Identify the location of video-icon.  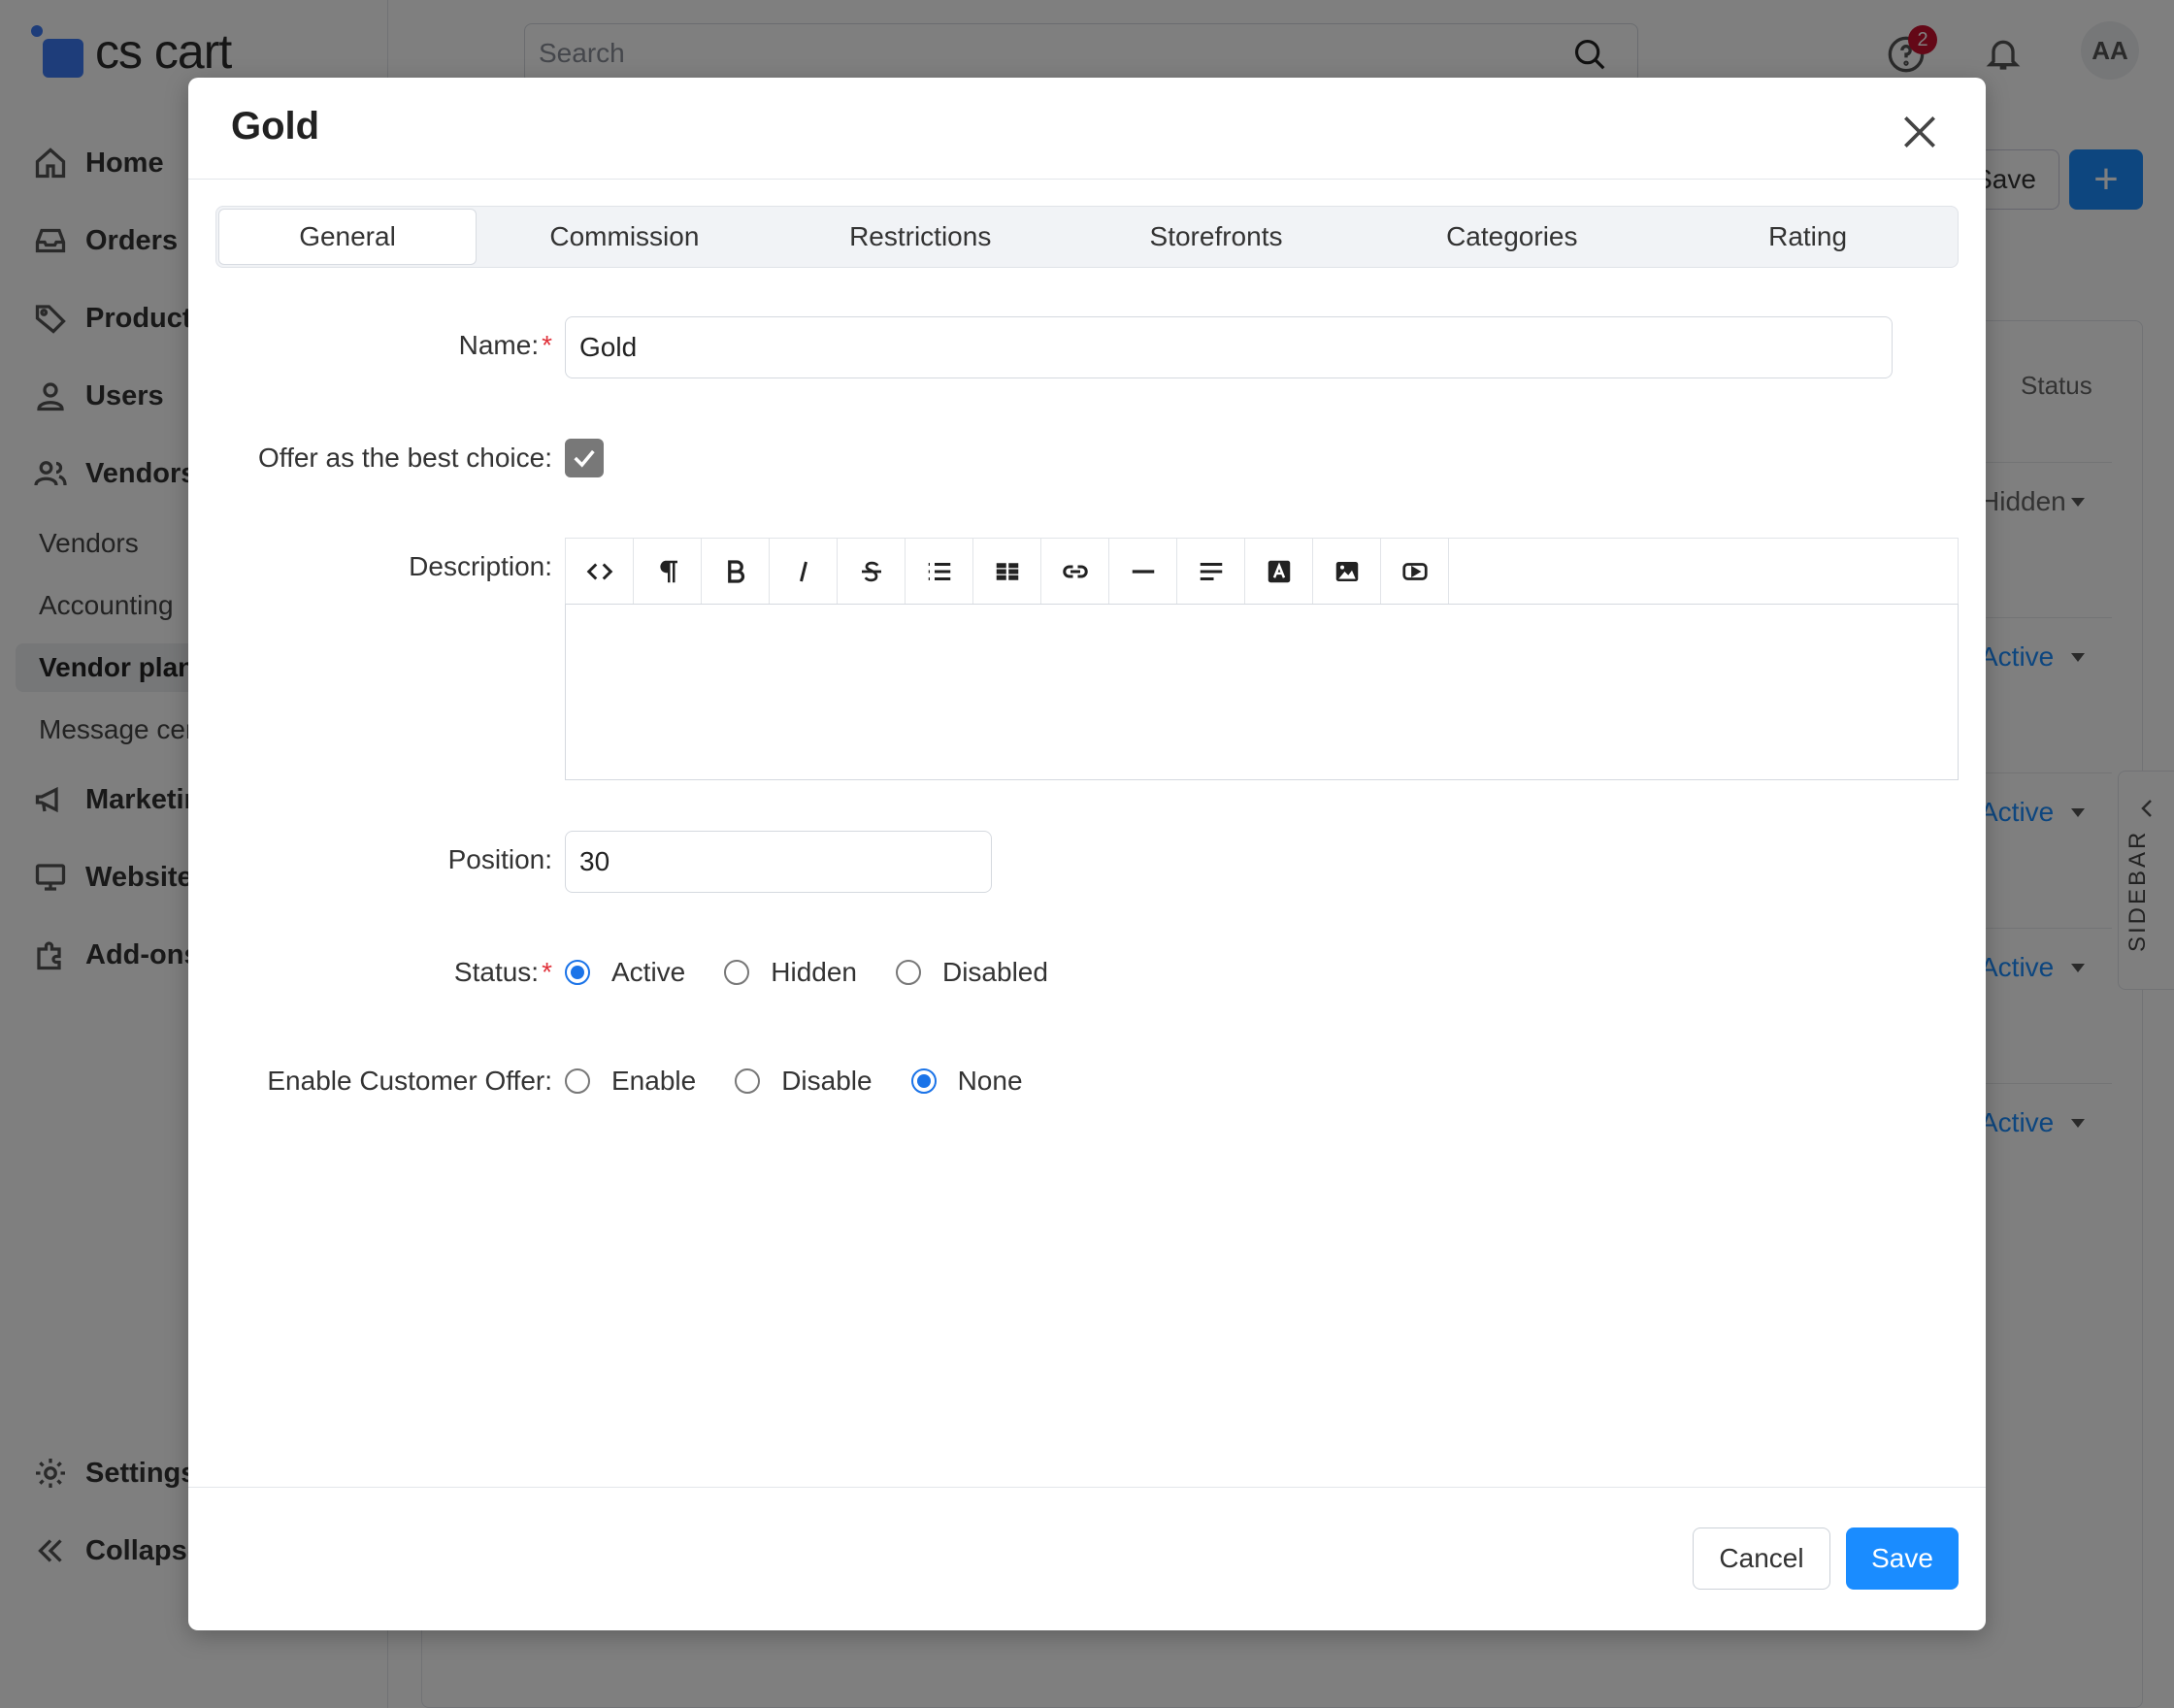
(1415, 572).